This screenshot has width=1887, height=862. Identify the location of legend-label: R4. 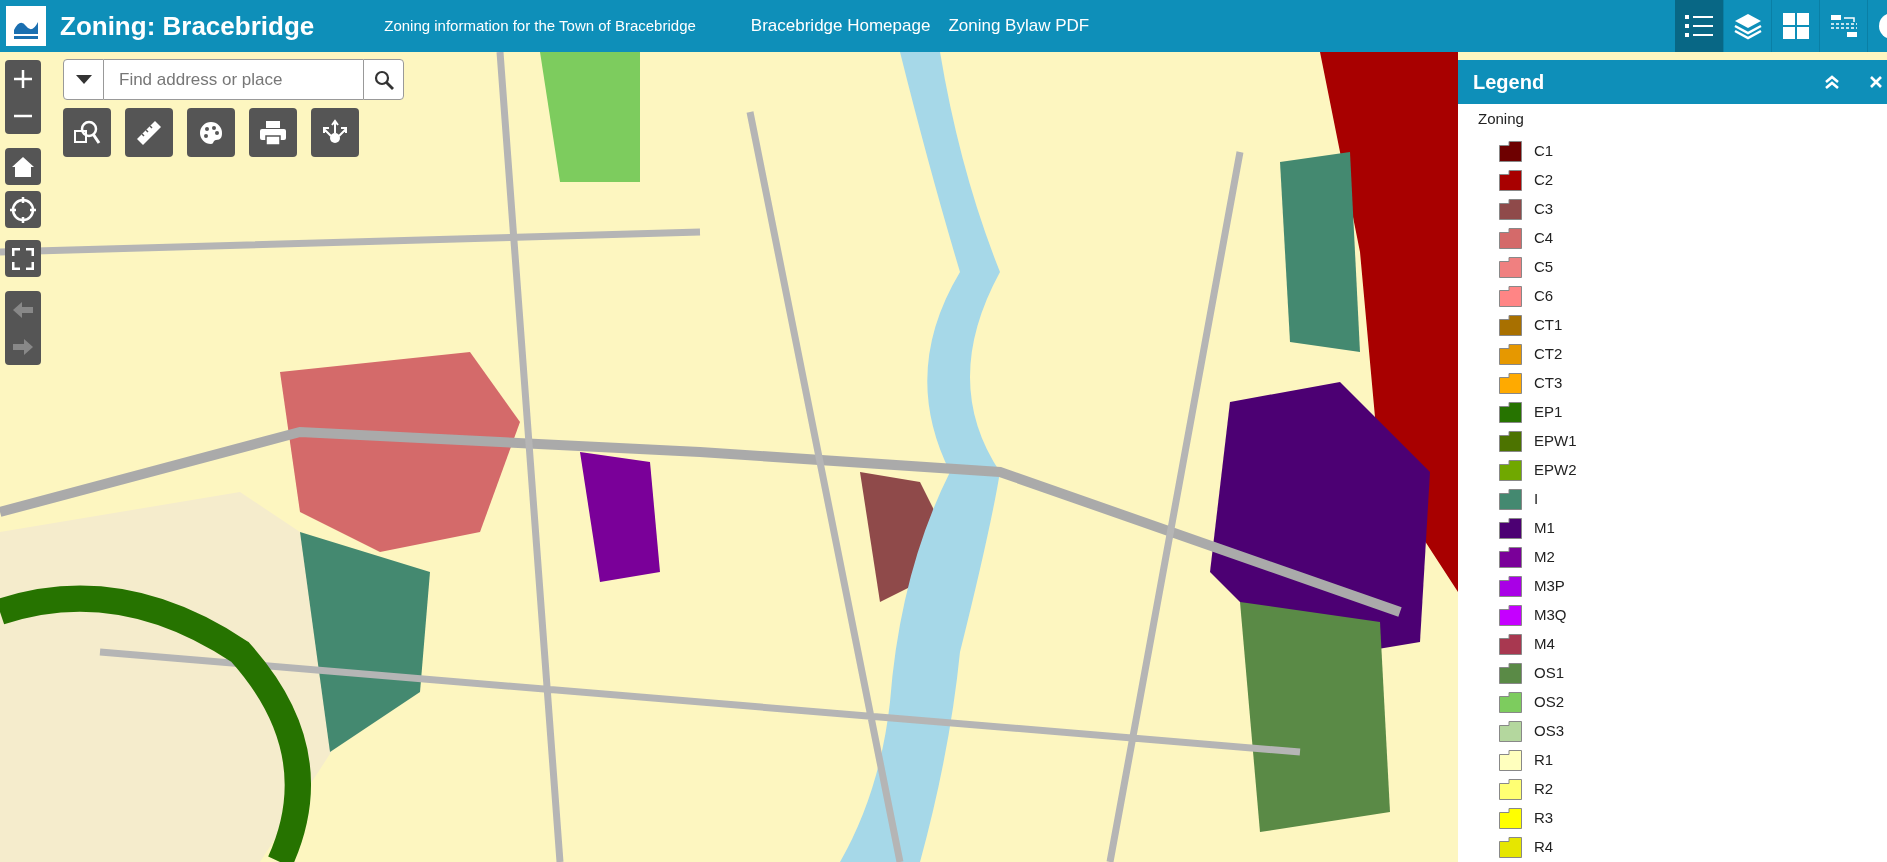
(1544, 847).